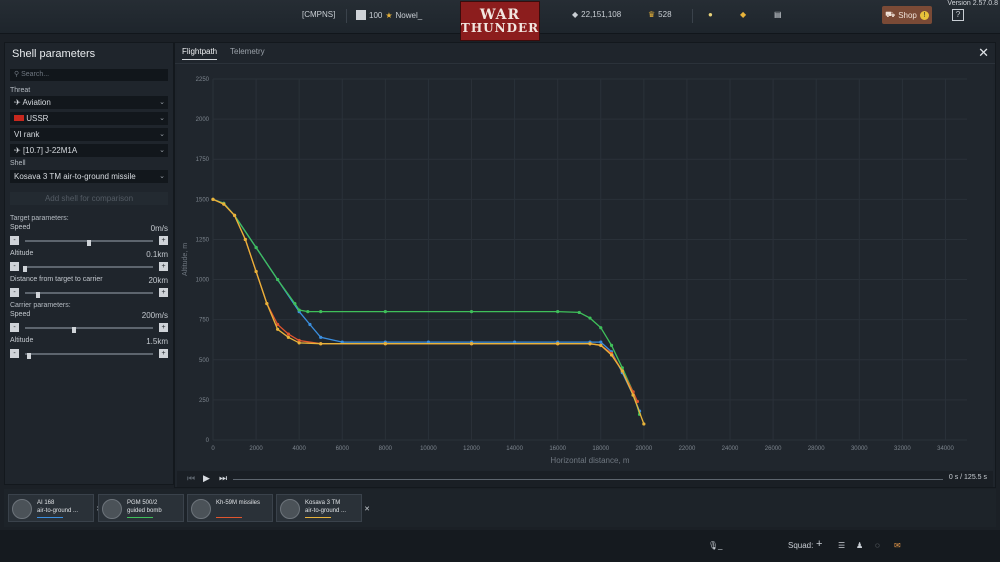  I want to click on tickets-icon: ▤, so click(778, 14).